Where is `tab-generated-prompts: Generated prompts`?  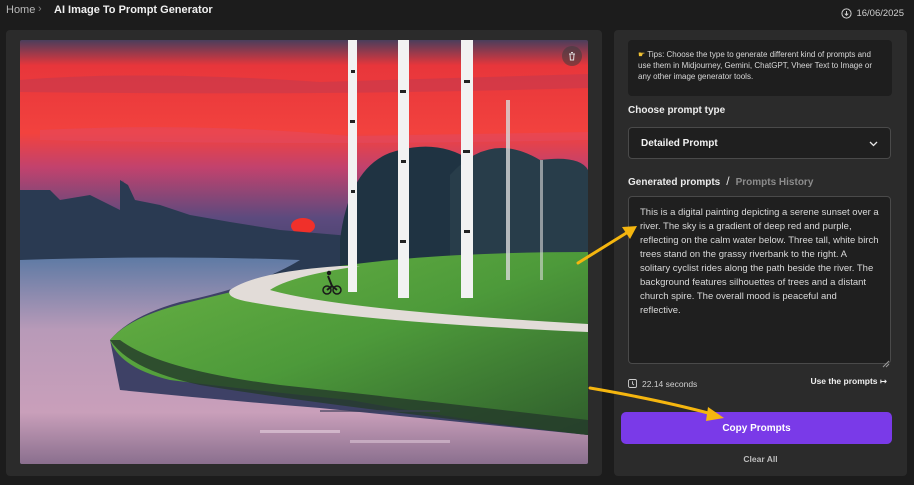
tab-generated-prompts: Generated prompts is located at coordinates (674, 182).